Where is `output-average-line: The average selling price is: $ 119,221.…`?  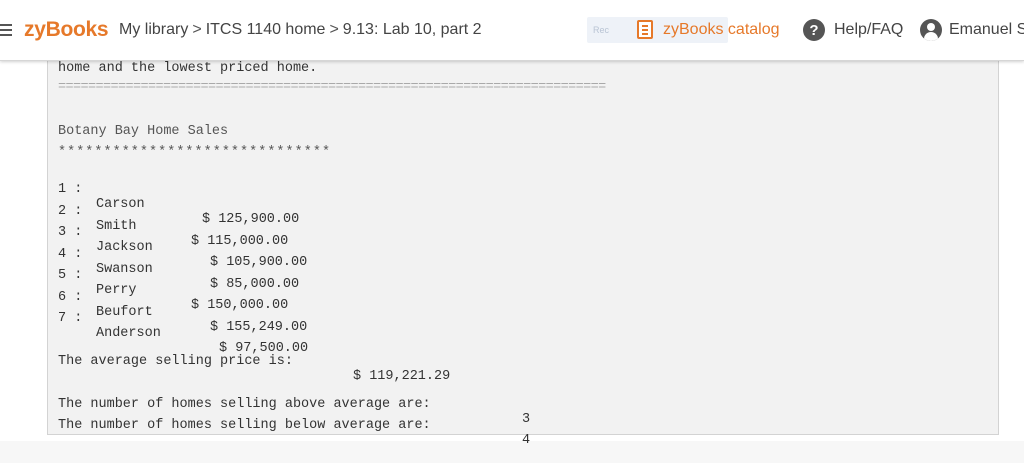
output-average-line: The average selling price is: $ 119,221.… is located at coordinates (254, 361).